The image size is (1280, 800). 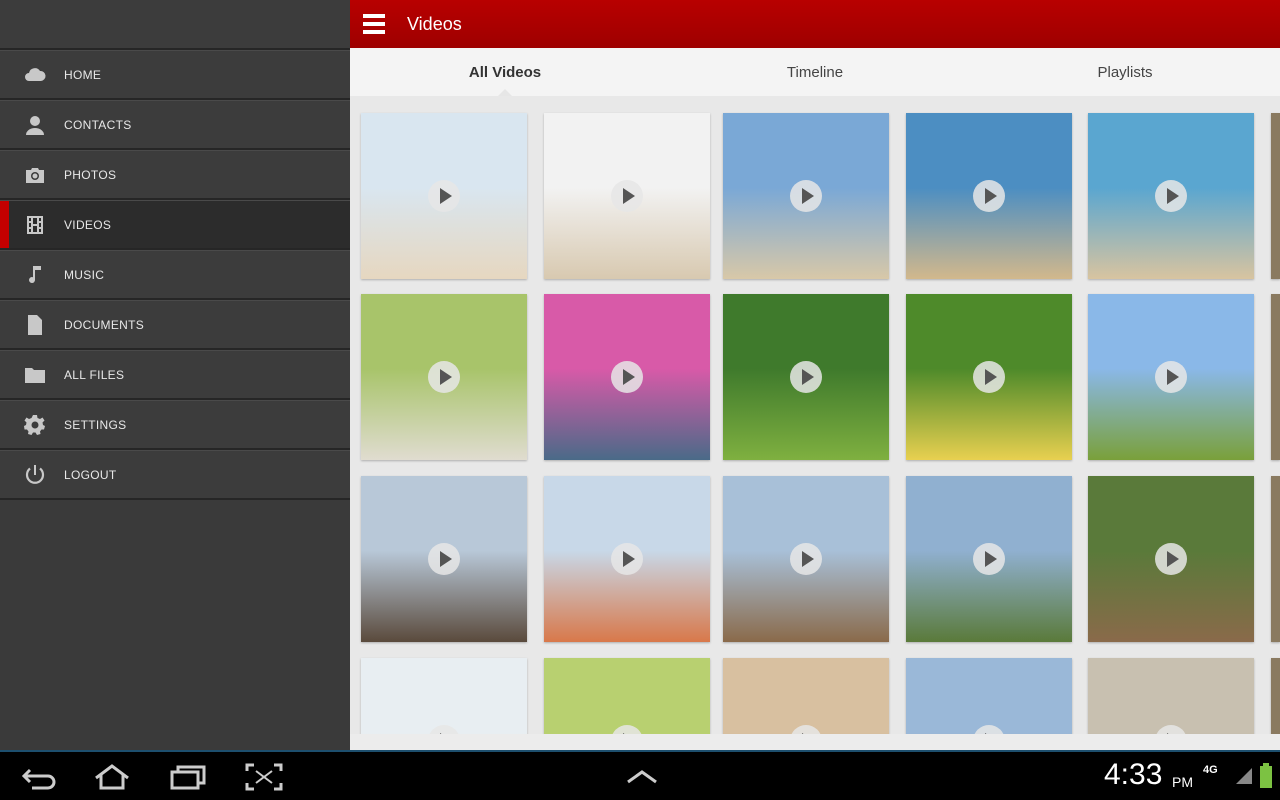 I want to click on screenshot-icon, so click(x=264, y=777).